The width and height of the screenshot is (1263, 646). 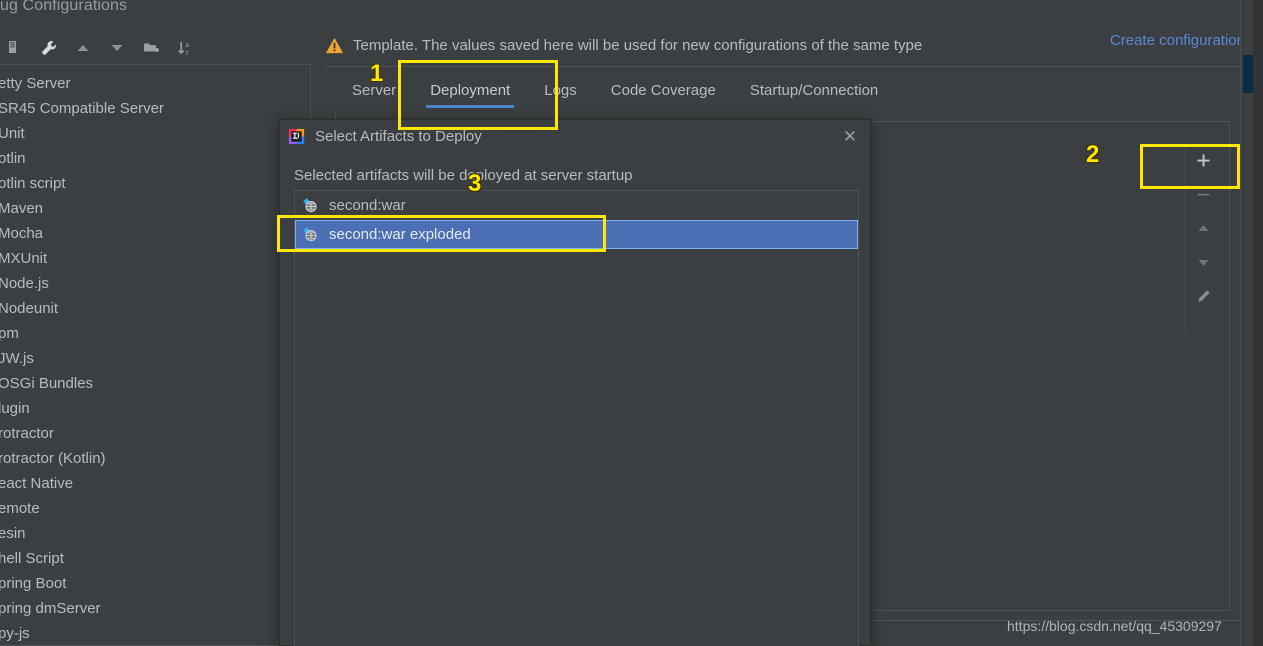 What do you see at coordinates (12, 133) in the screenshot?
I see `sidebar-item-label: Unit` at bounding box center [12, 133].